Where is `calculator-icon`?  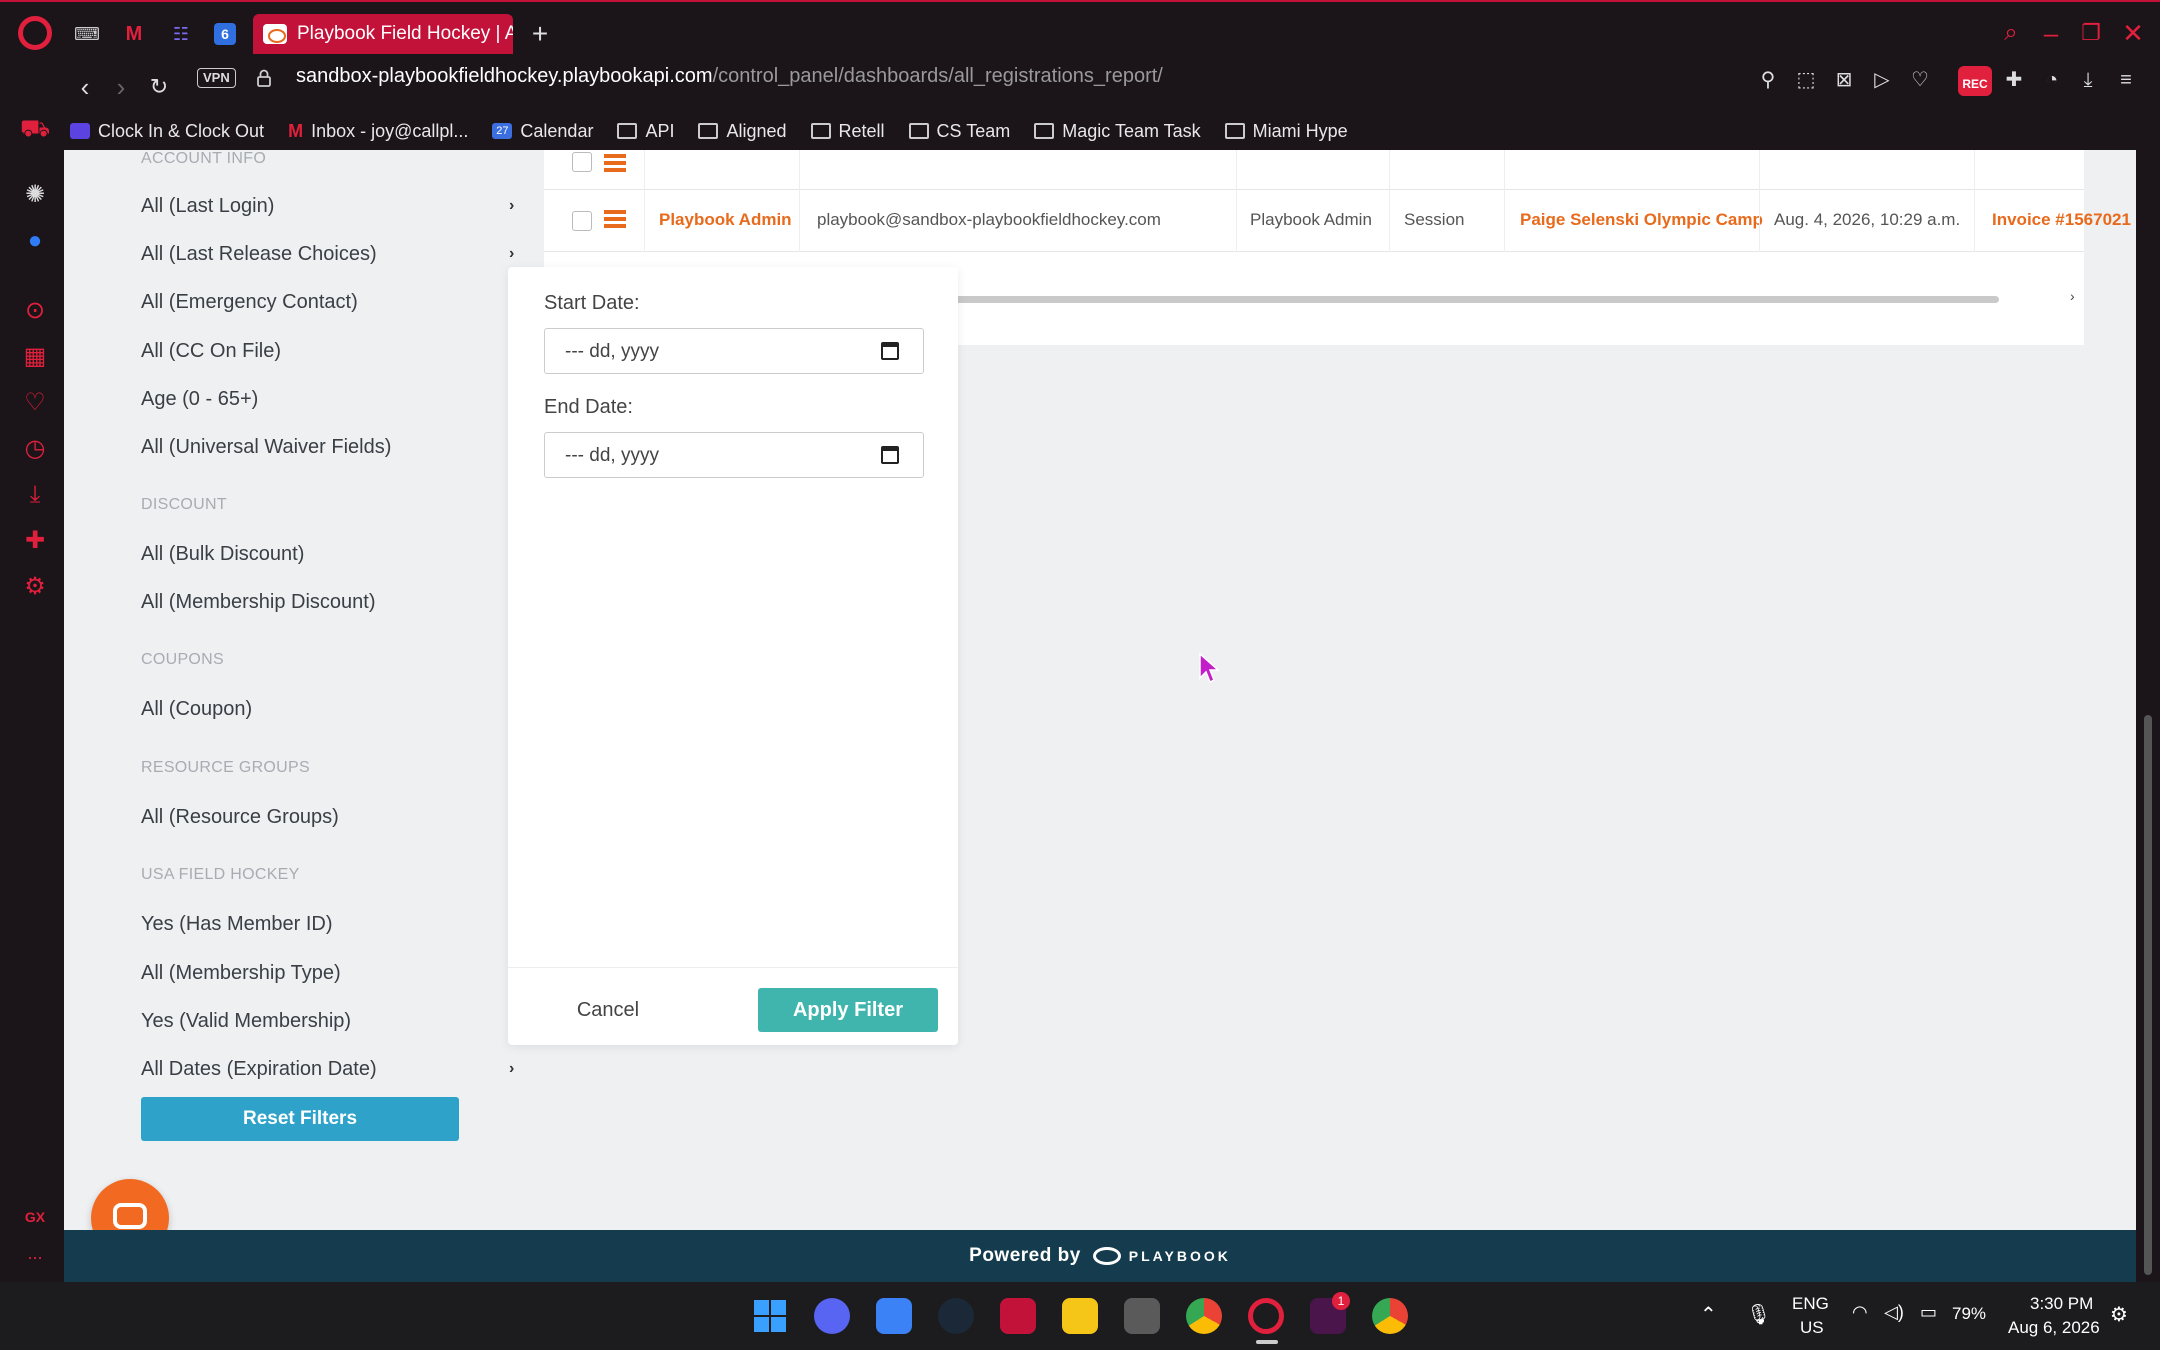 calculator-icon is located at coordinates (1142, 1316).